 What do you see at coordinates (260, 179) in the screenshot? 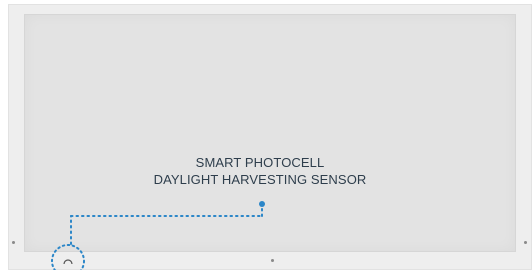
I see `callout-line2: DAYLIGHT HARVESTING SENSOR` at bounding box center [260, 179].